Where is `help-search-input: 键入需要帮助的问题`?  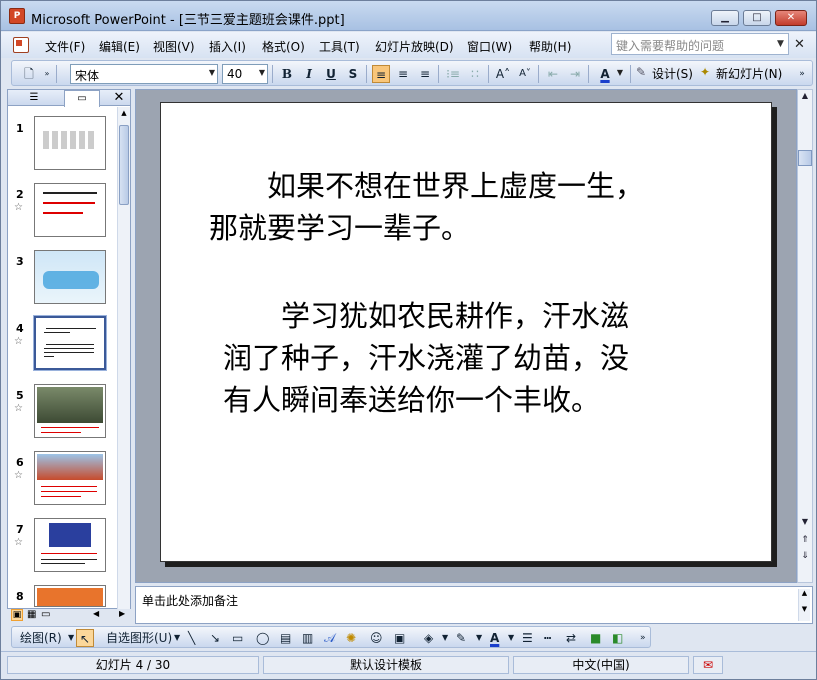
help-search-input: 键入需要帮助的问题 is located at coordinates (700, 44).